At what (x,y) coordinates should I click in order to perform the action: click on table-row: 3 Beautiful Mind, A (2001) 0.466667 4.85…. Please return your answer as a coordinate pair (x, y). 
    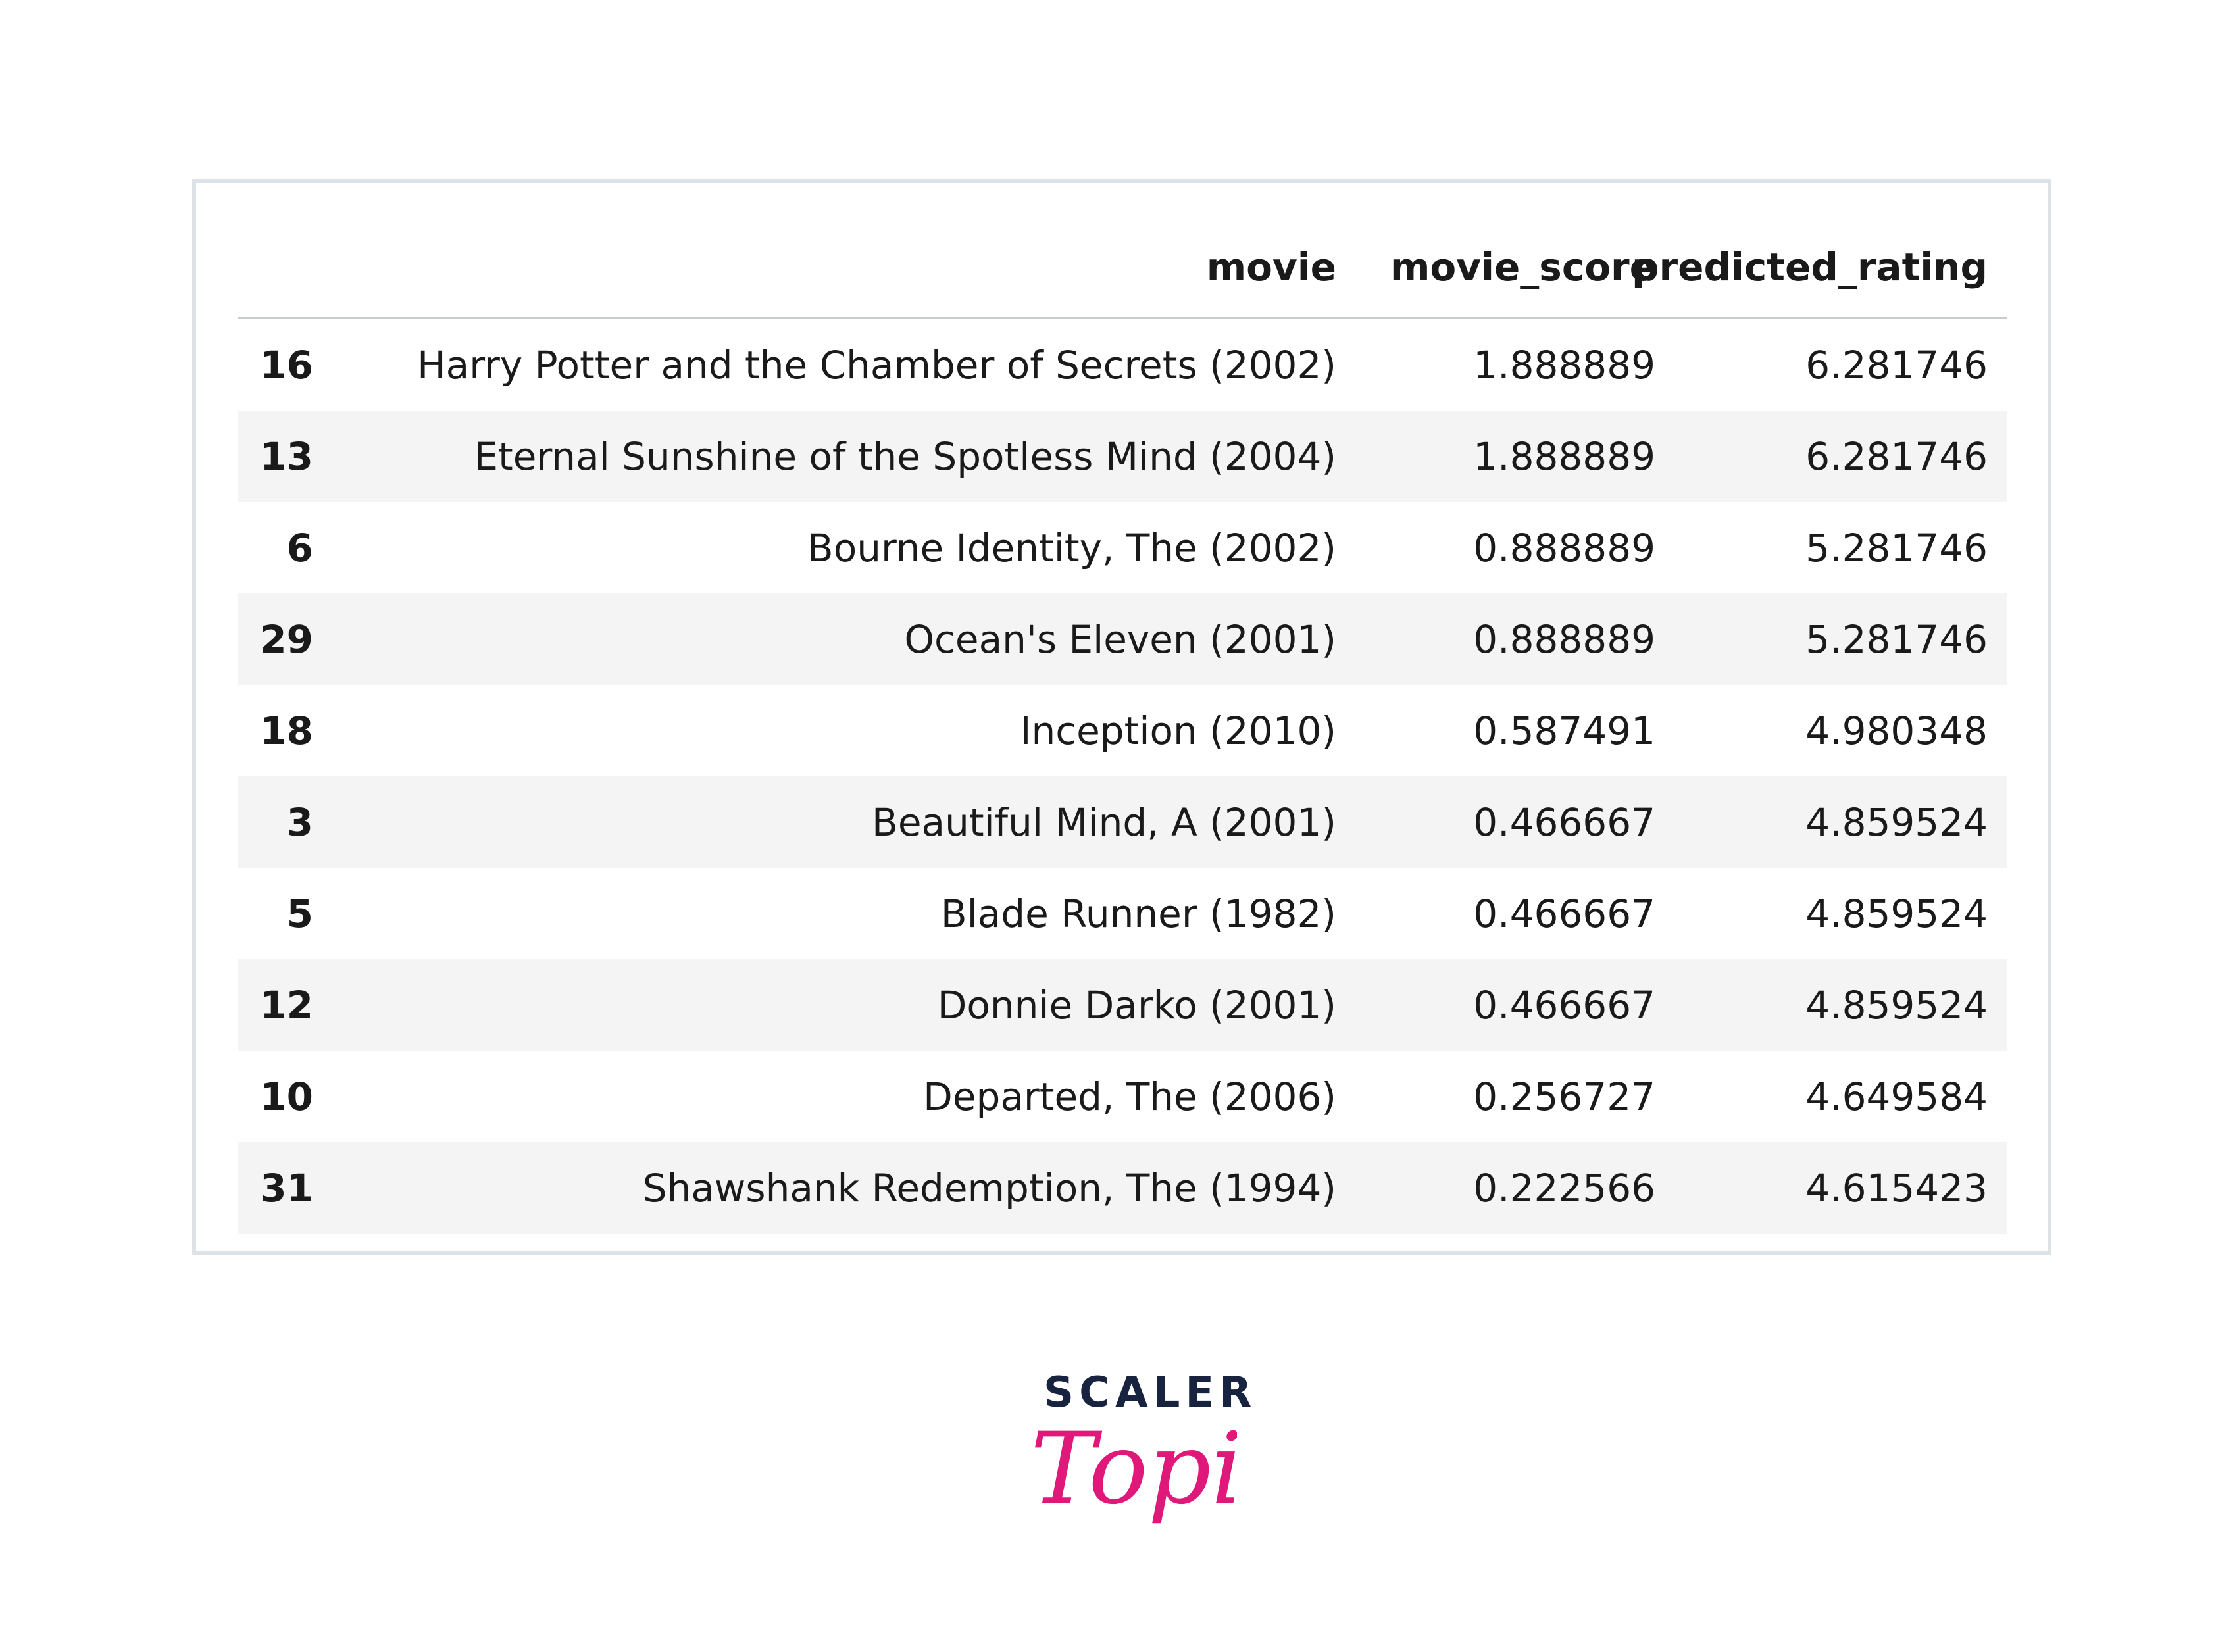
    Looking at the image, I should click on (1122, 822).